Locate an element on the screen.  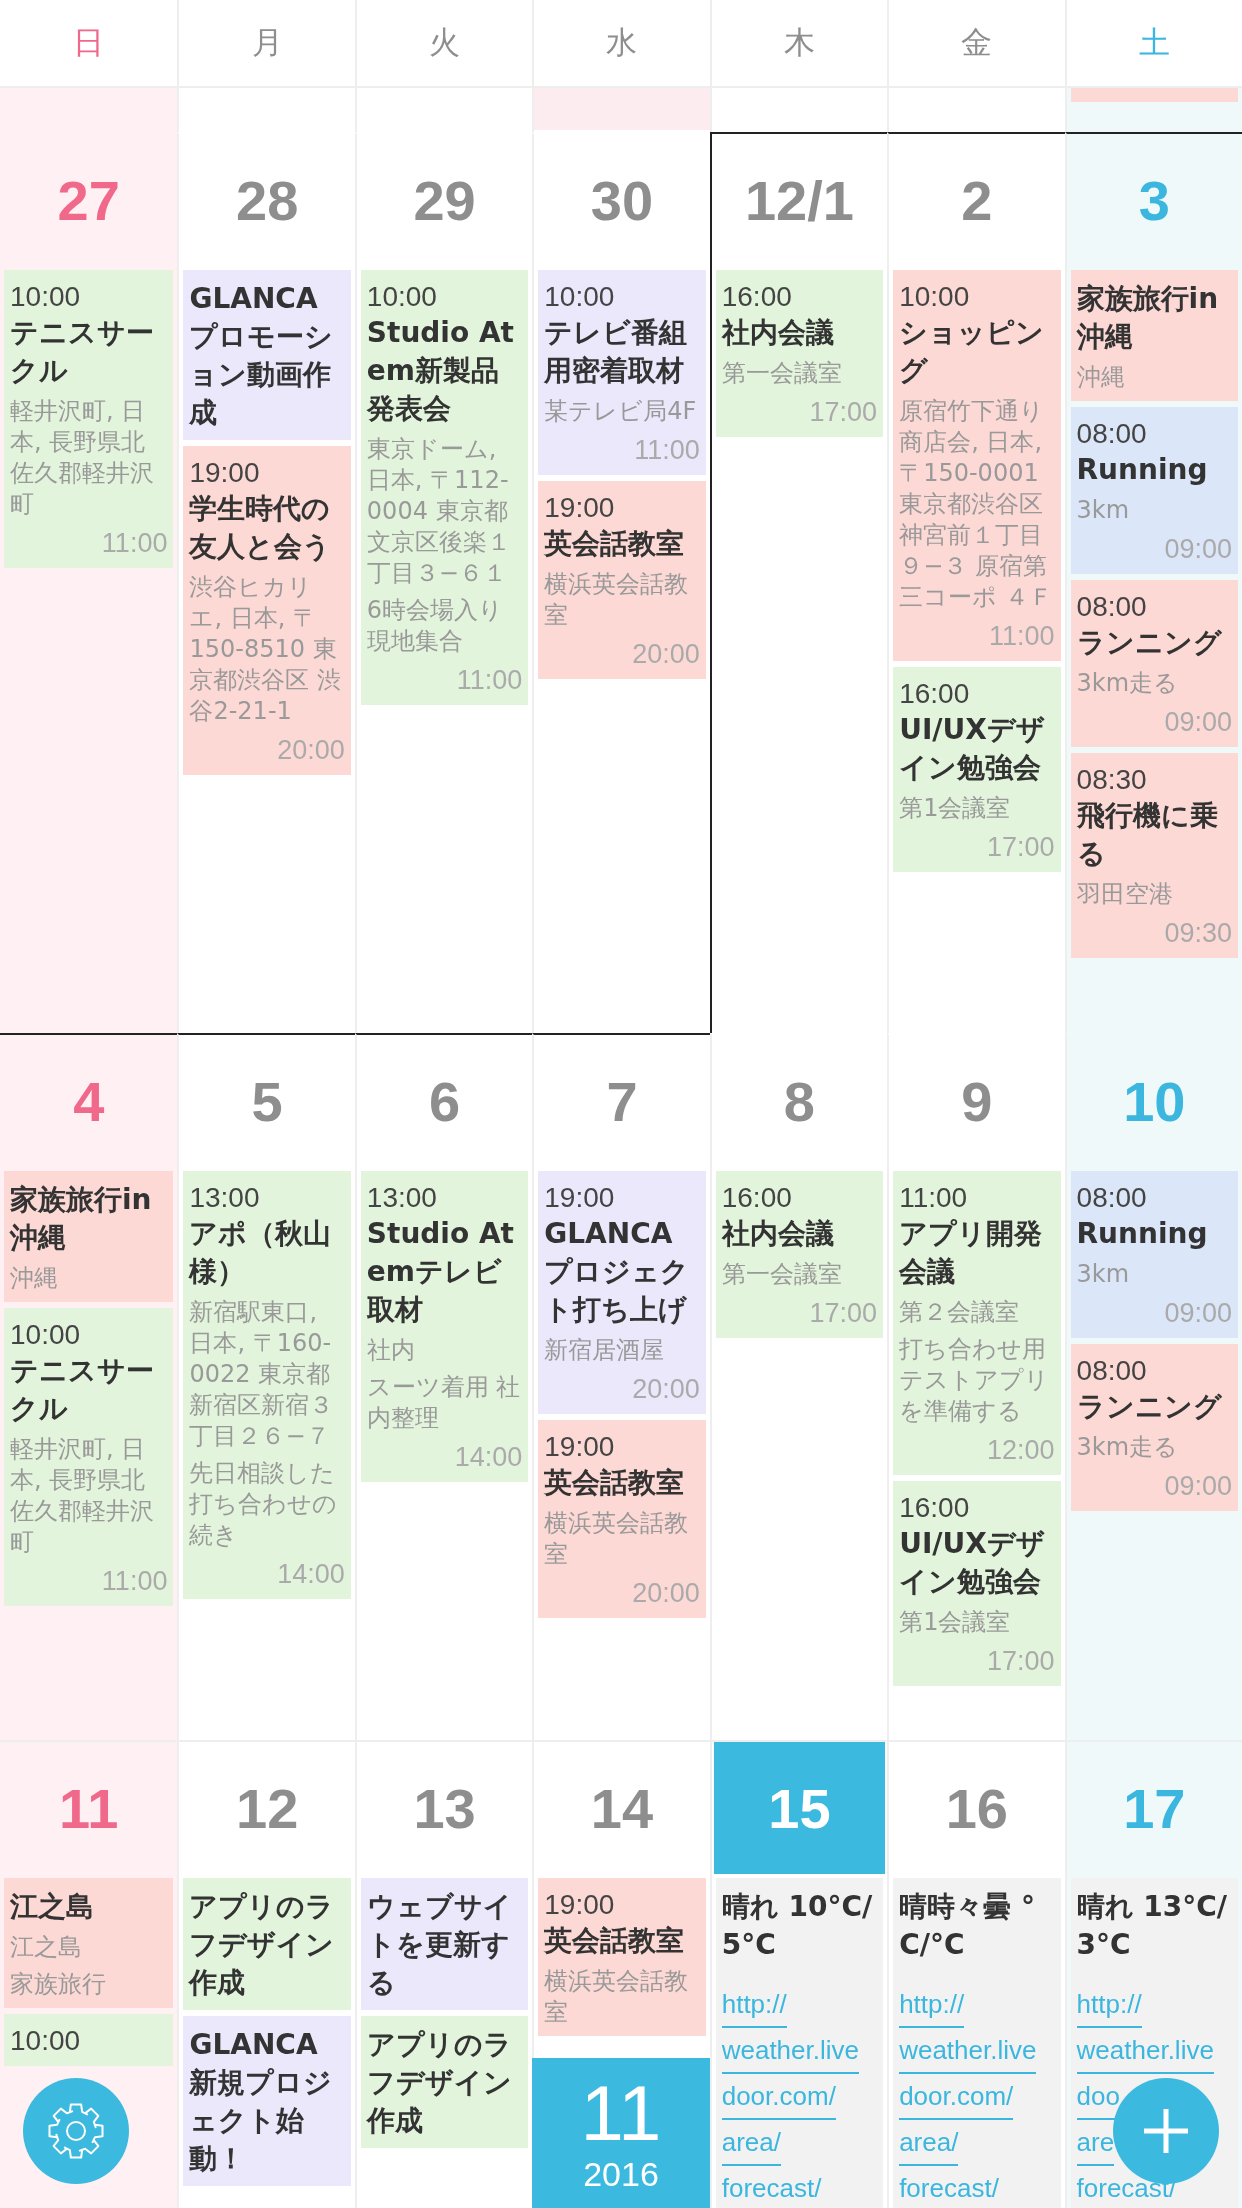
event-title: Studio Atem新製品発表会 is located at coordinates (440, 371).